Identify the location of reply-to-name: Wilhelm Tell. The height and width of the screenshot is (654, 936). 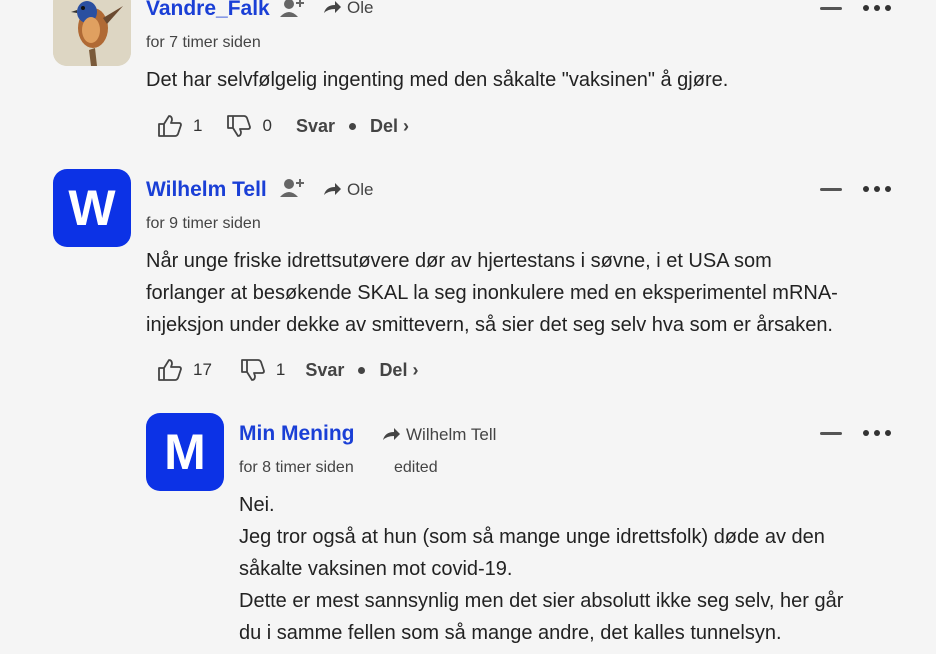
(451, 434).